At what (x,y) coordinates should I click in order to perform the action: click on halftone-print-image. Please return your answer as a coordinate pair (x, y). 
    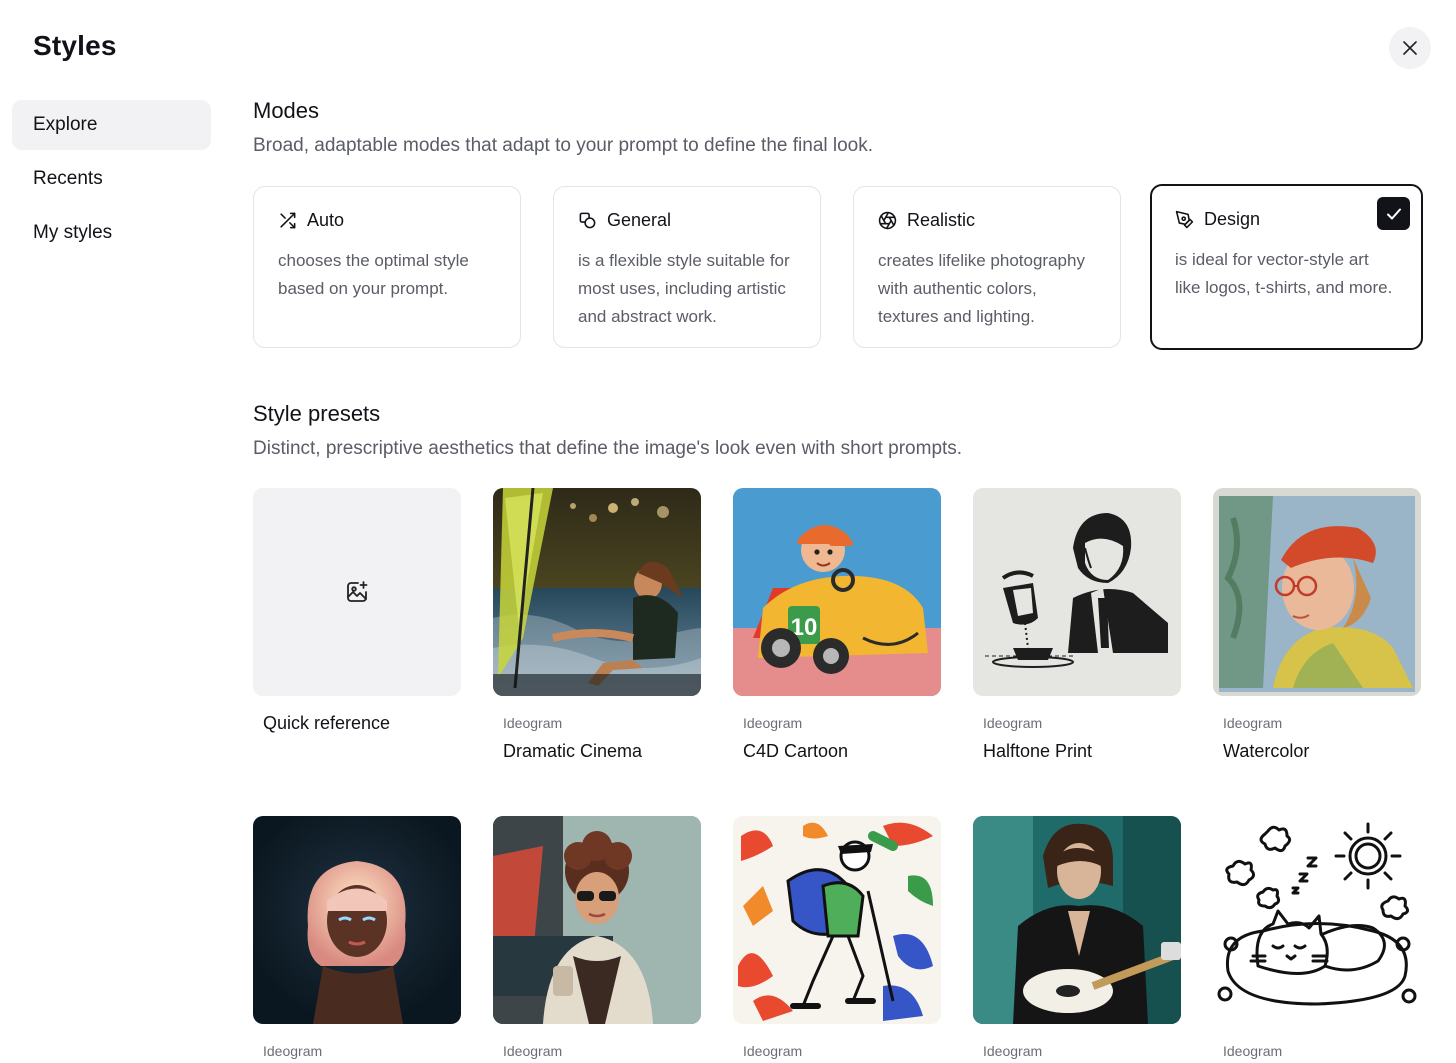
    Looking at the image, I should click on (1077, 592).